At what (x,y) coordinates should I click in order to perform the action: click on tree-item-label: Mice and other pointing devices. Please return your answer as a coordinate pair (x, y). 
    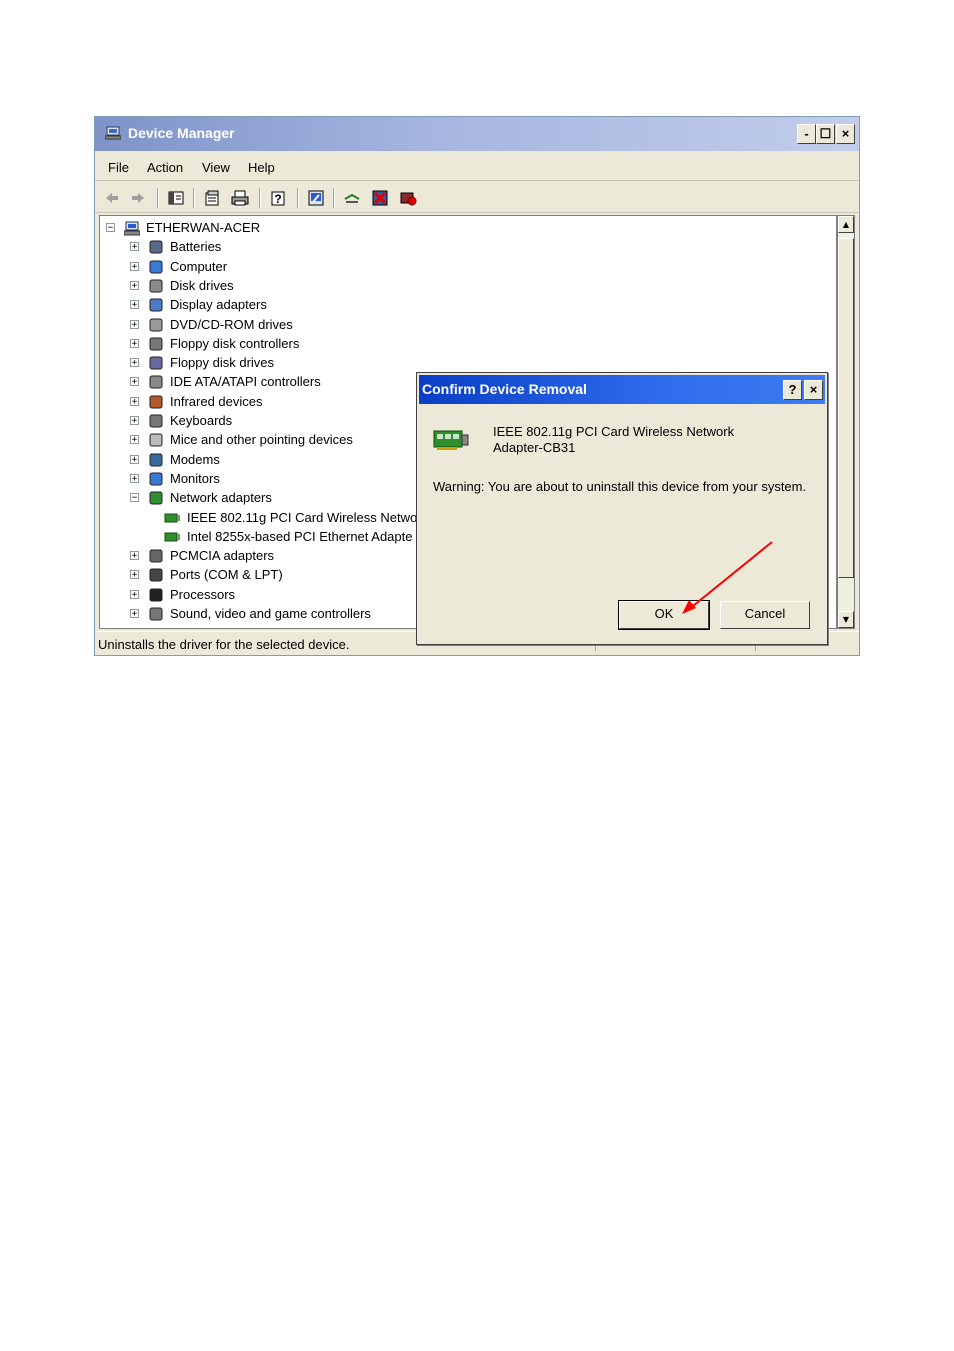
    Looking at the image, I should click on (261, 440).